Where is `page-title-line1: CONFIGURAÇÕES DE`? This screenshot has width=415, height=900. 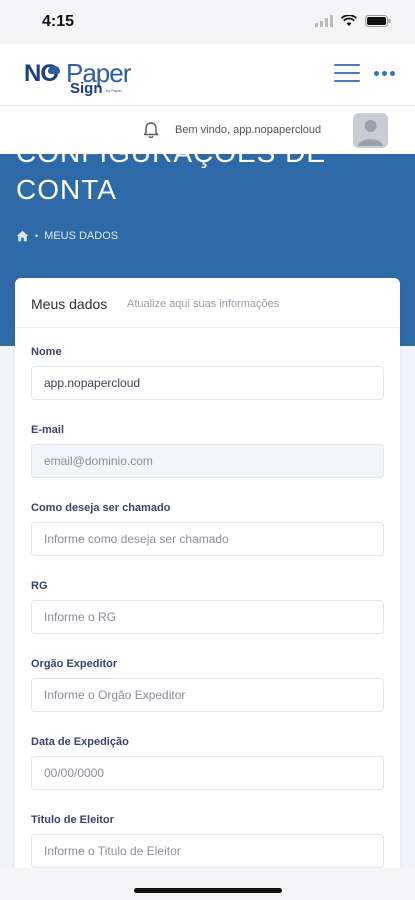
page-title-line1: CONFIGURAÇÕES DE is located at coordinates (171, 161).